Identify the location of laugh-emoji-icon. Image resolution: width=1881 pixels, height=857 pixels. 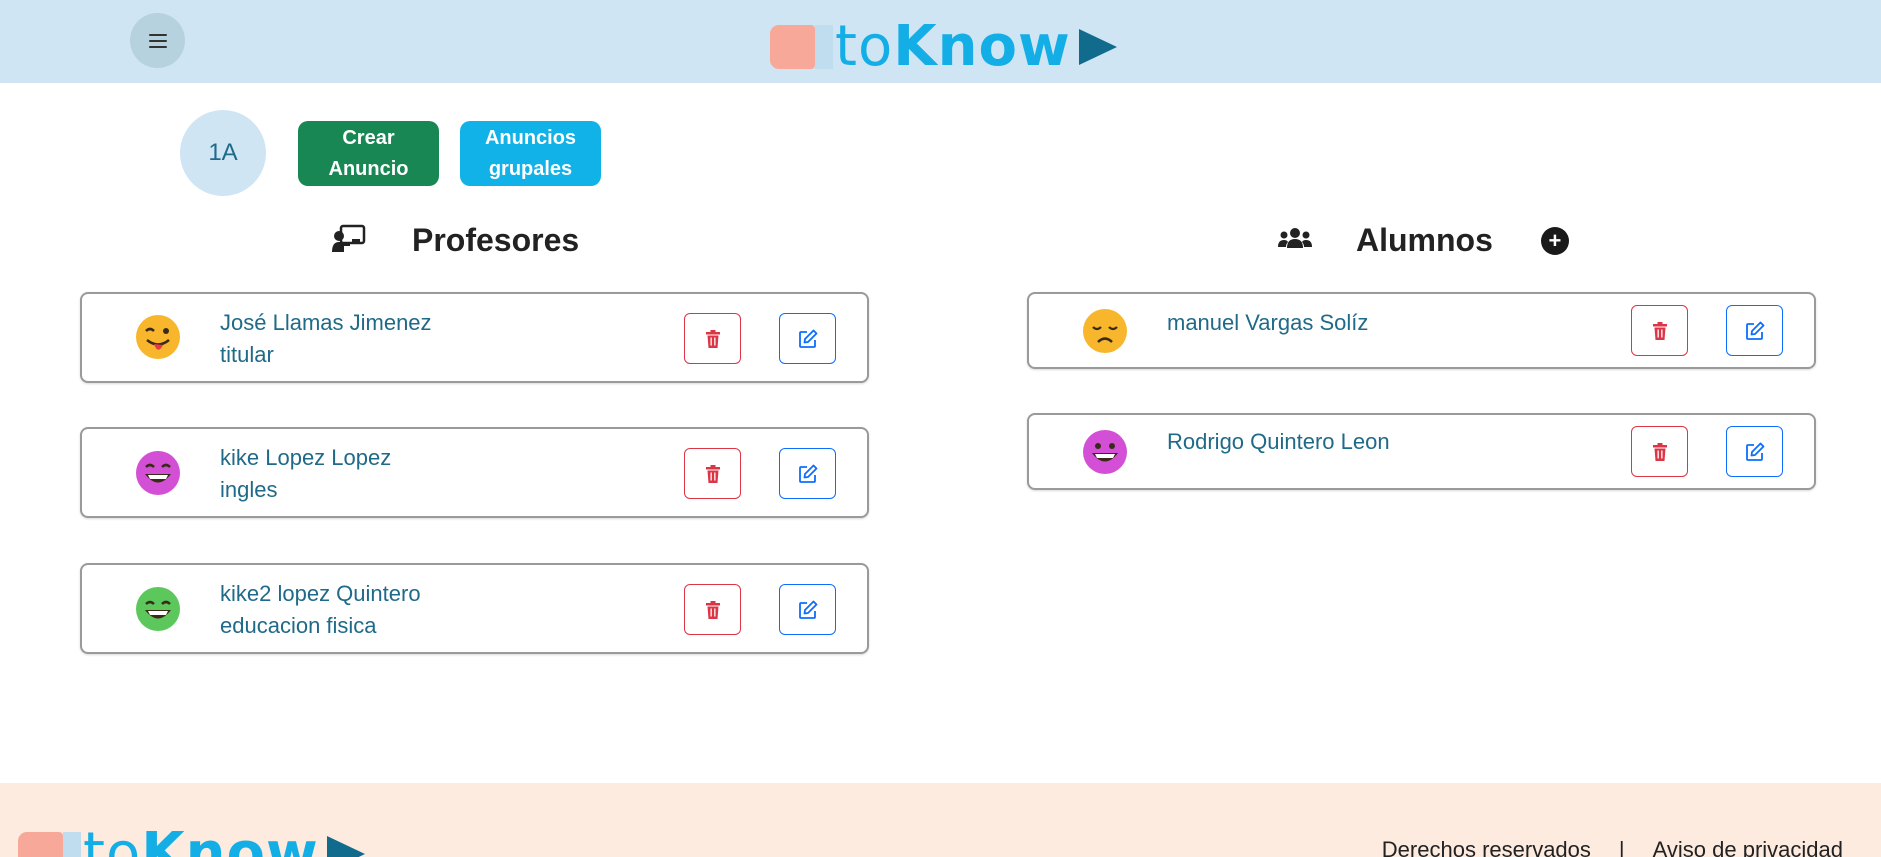
(158, 609).